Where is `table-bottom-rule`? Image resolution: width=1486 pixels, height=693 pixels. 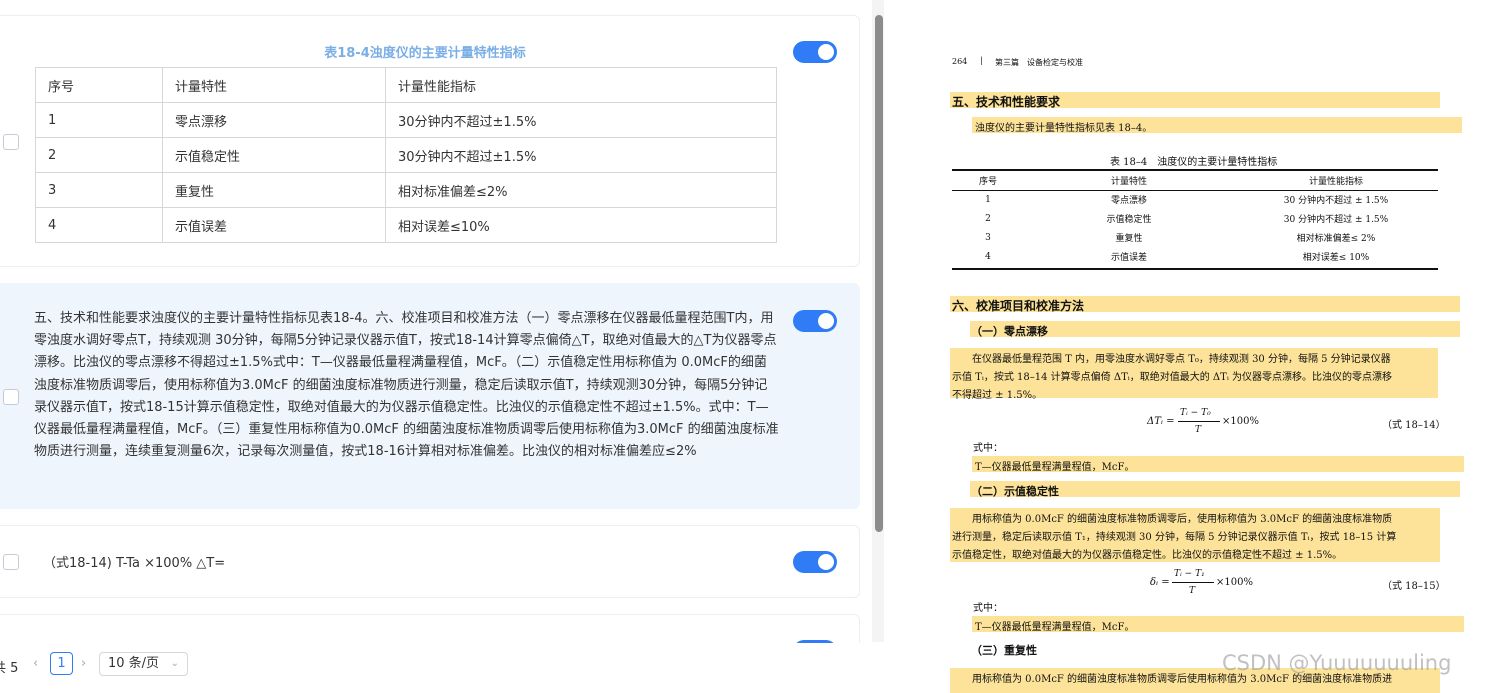
table-bottom-rule is located at coordinates (1195, 269).